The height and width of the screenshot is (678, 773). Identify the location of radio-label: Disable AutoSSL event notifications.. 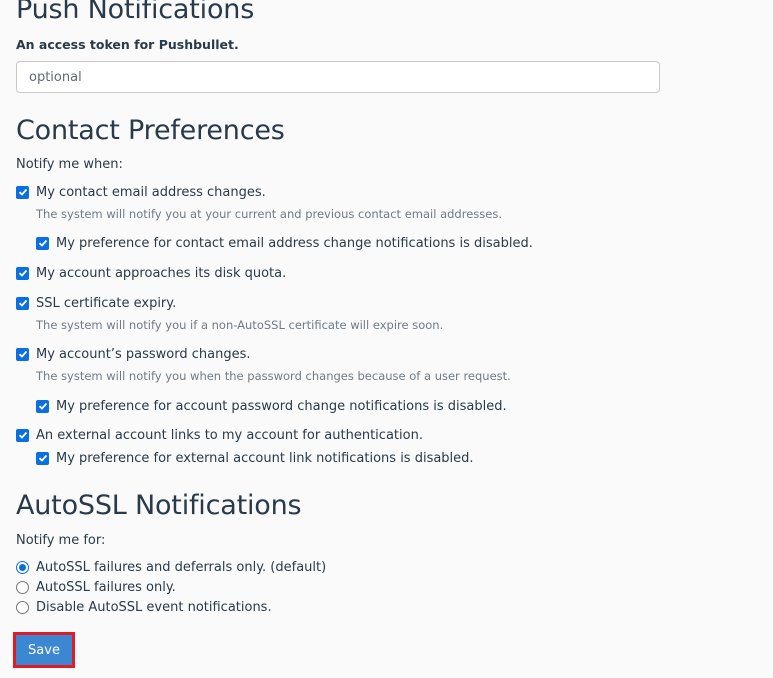
(154, 607).